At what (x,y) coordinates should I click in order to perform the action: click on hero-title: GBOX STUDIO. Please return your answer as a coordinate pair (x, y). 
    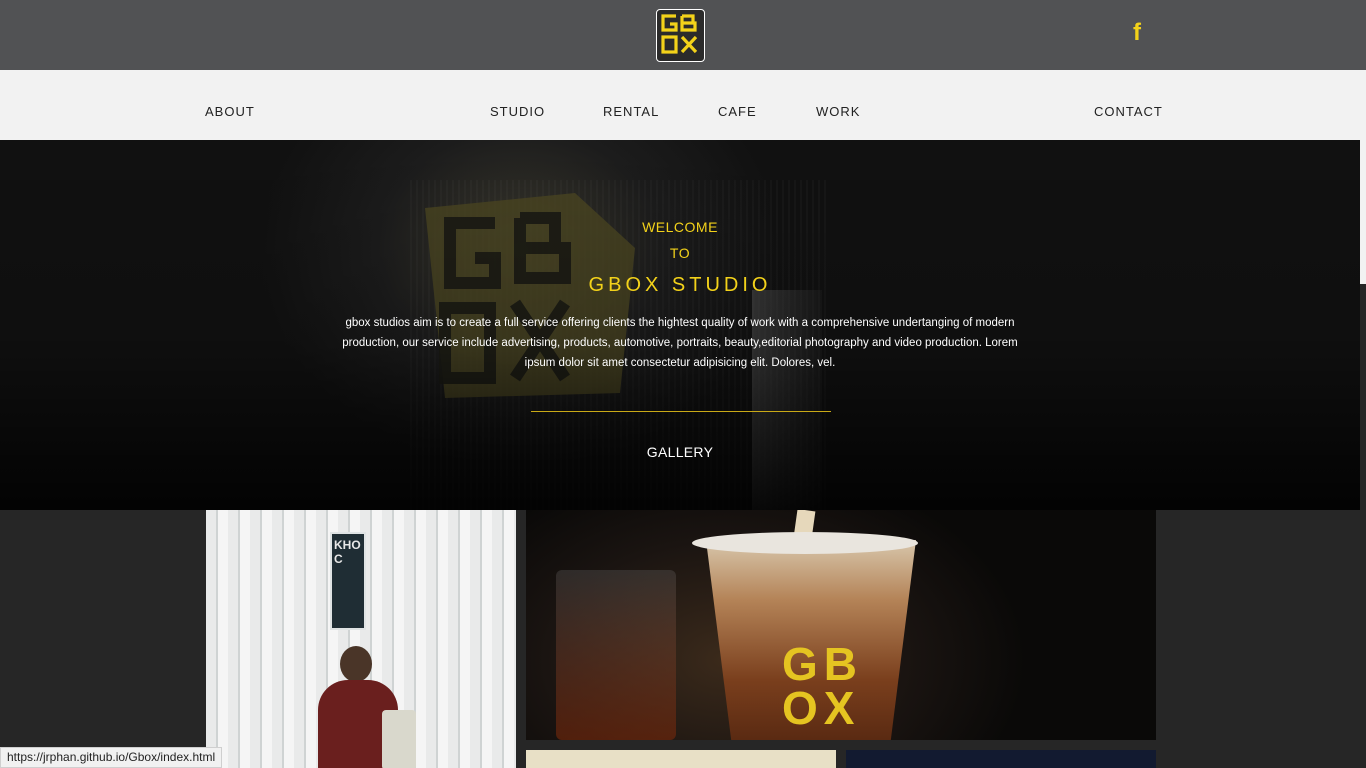
    Looking at the image, I should click on (680, 285).